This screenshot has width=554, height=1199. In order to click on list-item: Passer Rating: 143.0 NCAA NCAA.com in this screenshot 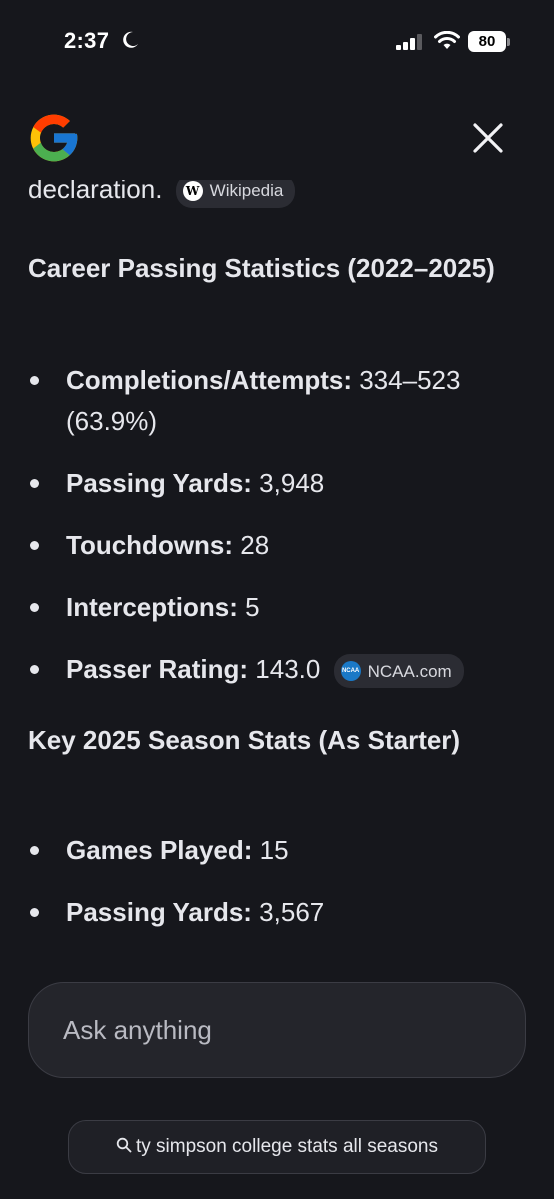, I will do `click(268, 669)`.